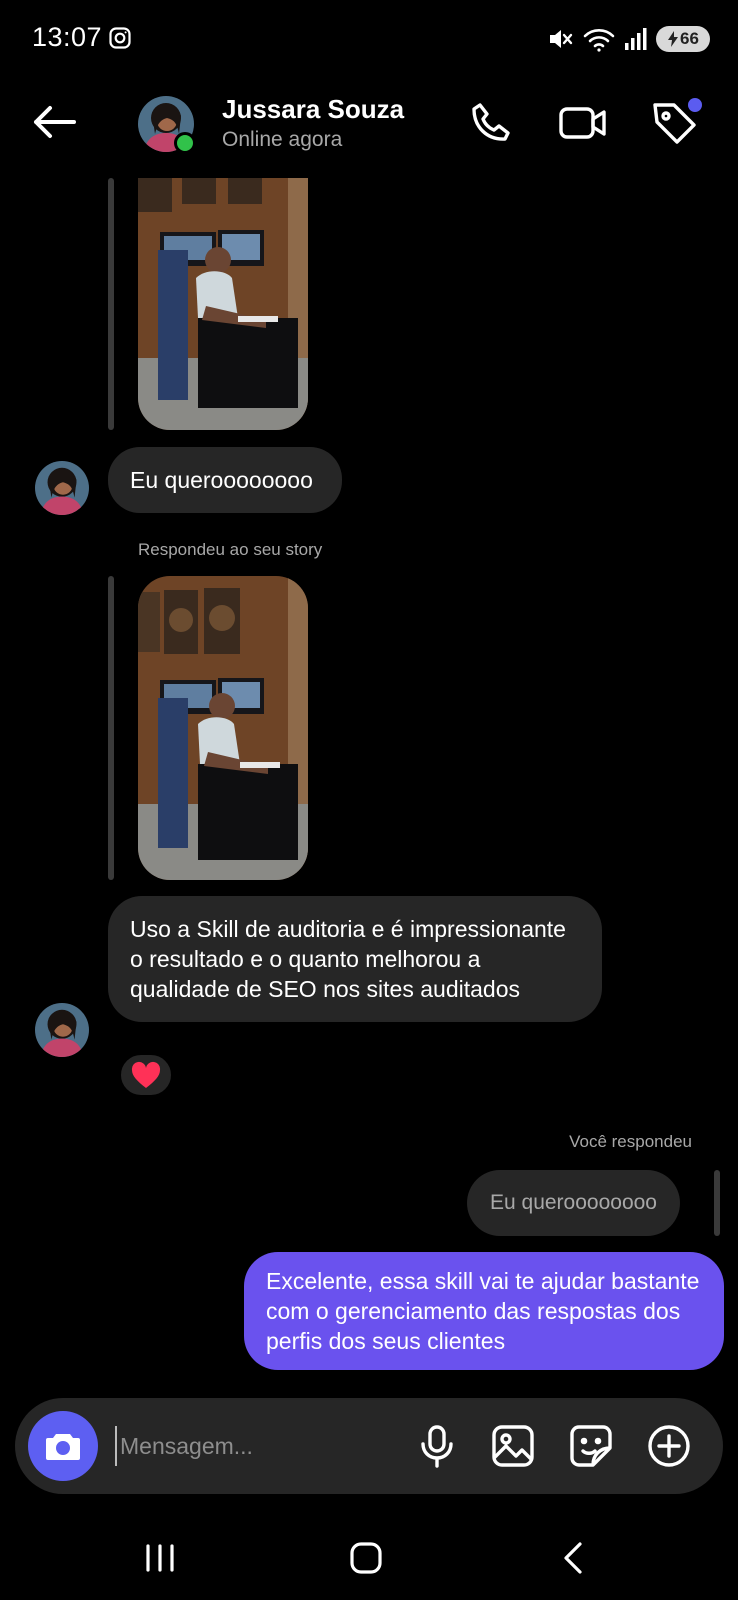 The width and height of the screenshot is (738, 1600). Describe the element at coordinates (573, 1203) in the screenshot. I see `quoted-message: Eu queroooooooo` at that location.